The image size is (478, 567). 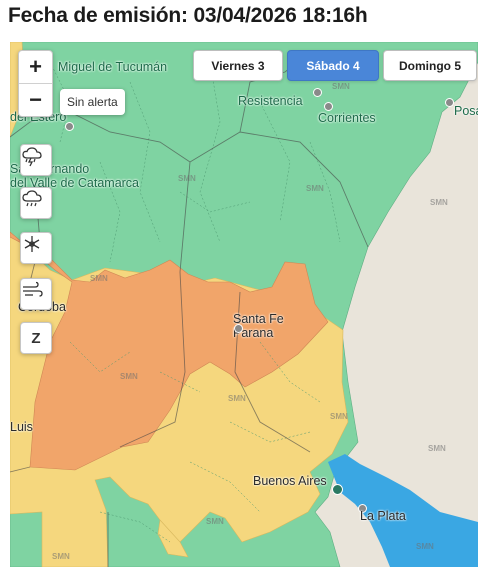 I want to click on zoom-in-button: +, so click(x=35, y=67).